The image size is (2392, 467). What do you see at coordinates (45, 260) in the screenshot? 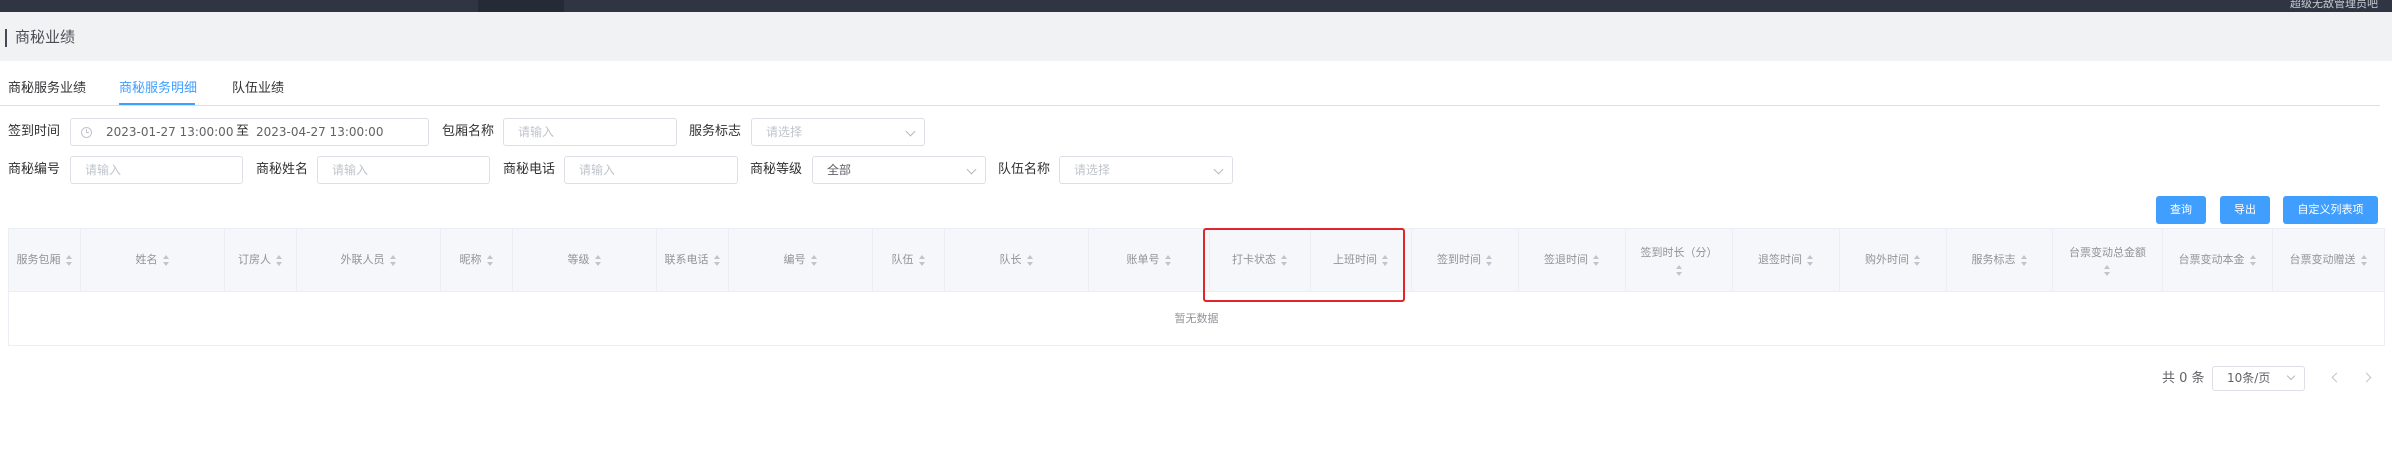
I see `column-header: 服务包厢` at bounding box center [45, 260].